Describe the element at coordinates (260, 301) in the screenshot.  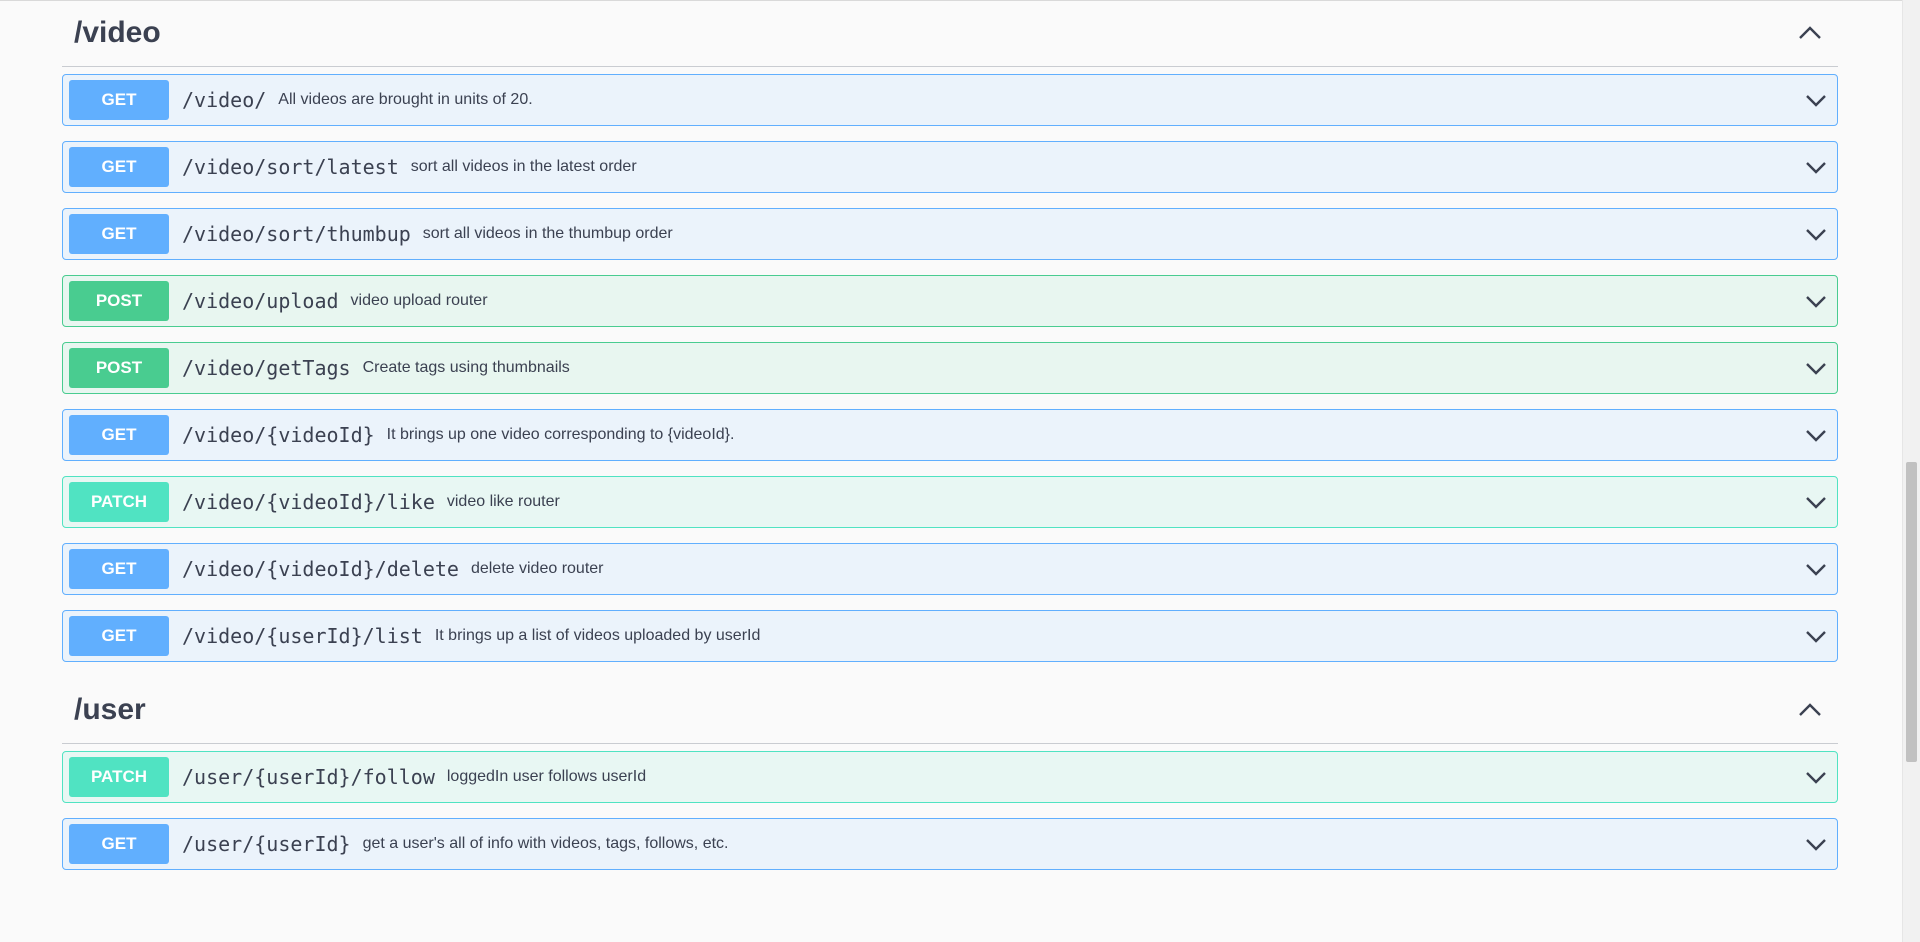
I see `operation-path: /video/upload` at that location.